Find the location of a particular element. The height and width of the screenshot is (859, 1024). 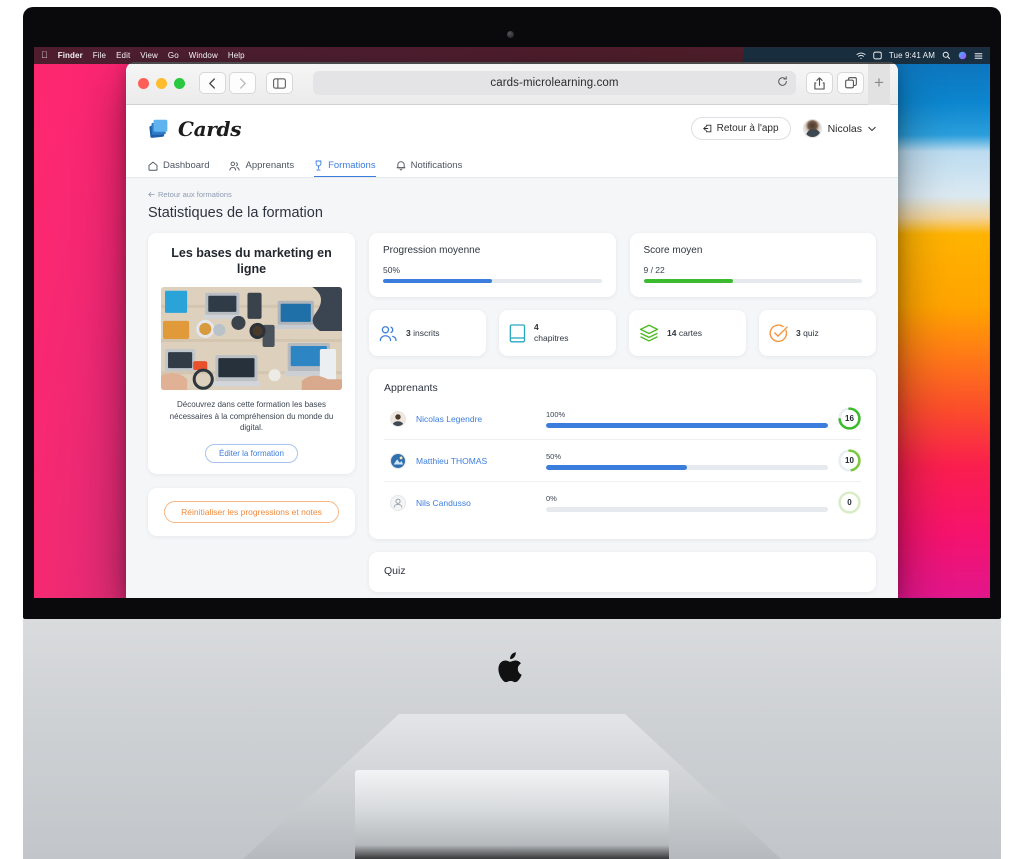

wifi-icon is located at coordinates (861, 56).